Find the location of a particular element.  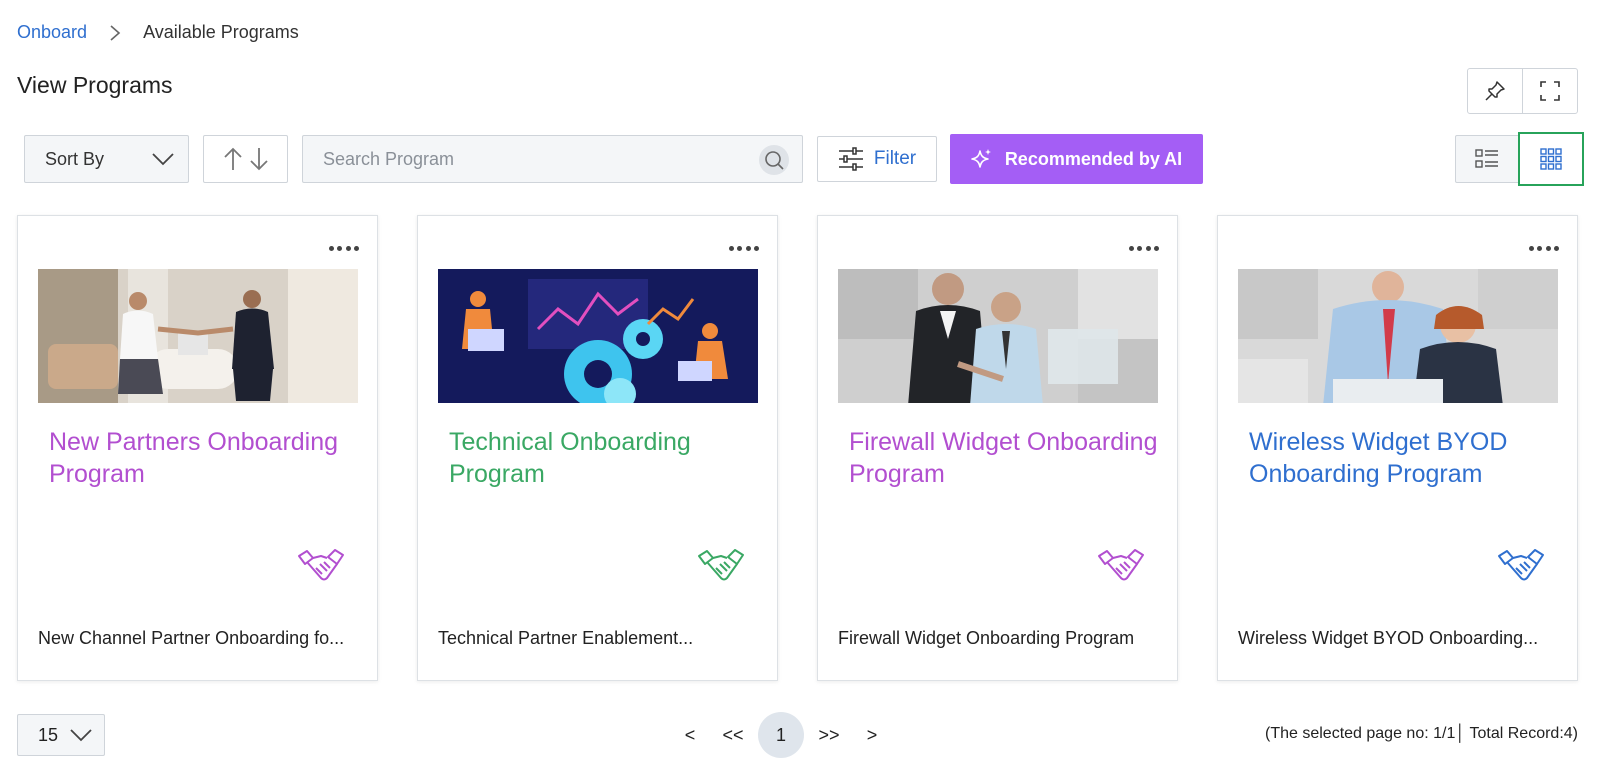

view-toggle is located at coordinates (1519, 159).